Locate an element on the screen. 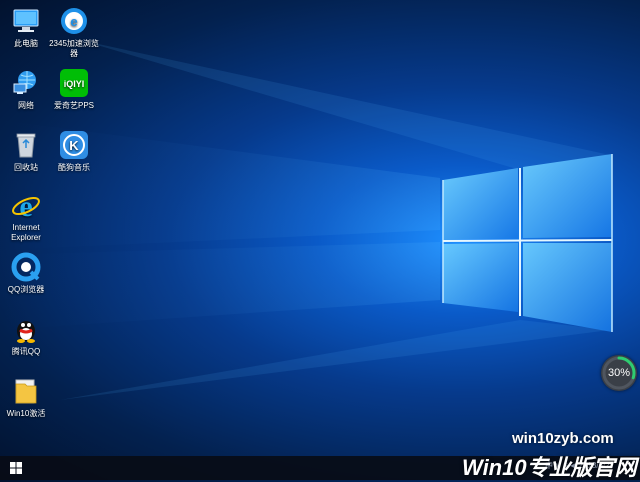 The height and width of the screenshot is (482, 640). desktop-icon-win10-activation: Win10激活 is located at coordinates (26, 397).